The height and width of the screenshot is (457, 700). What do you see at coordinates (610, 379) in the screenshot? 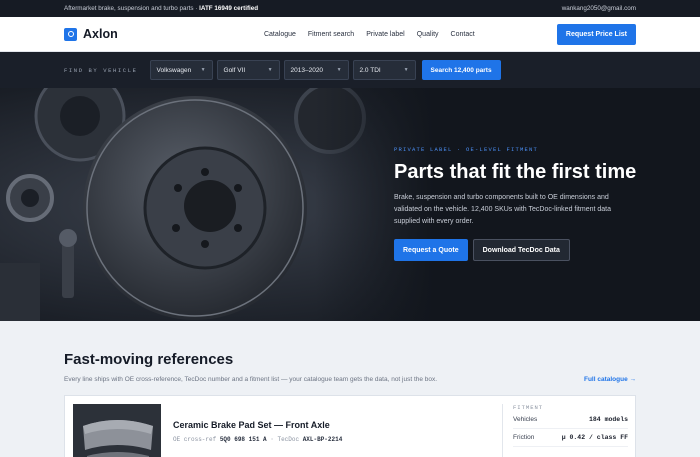
I see `full-catalogue-link: Full catalogue →` at bounding box center [610, 379].